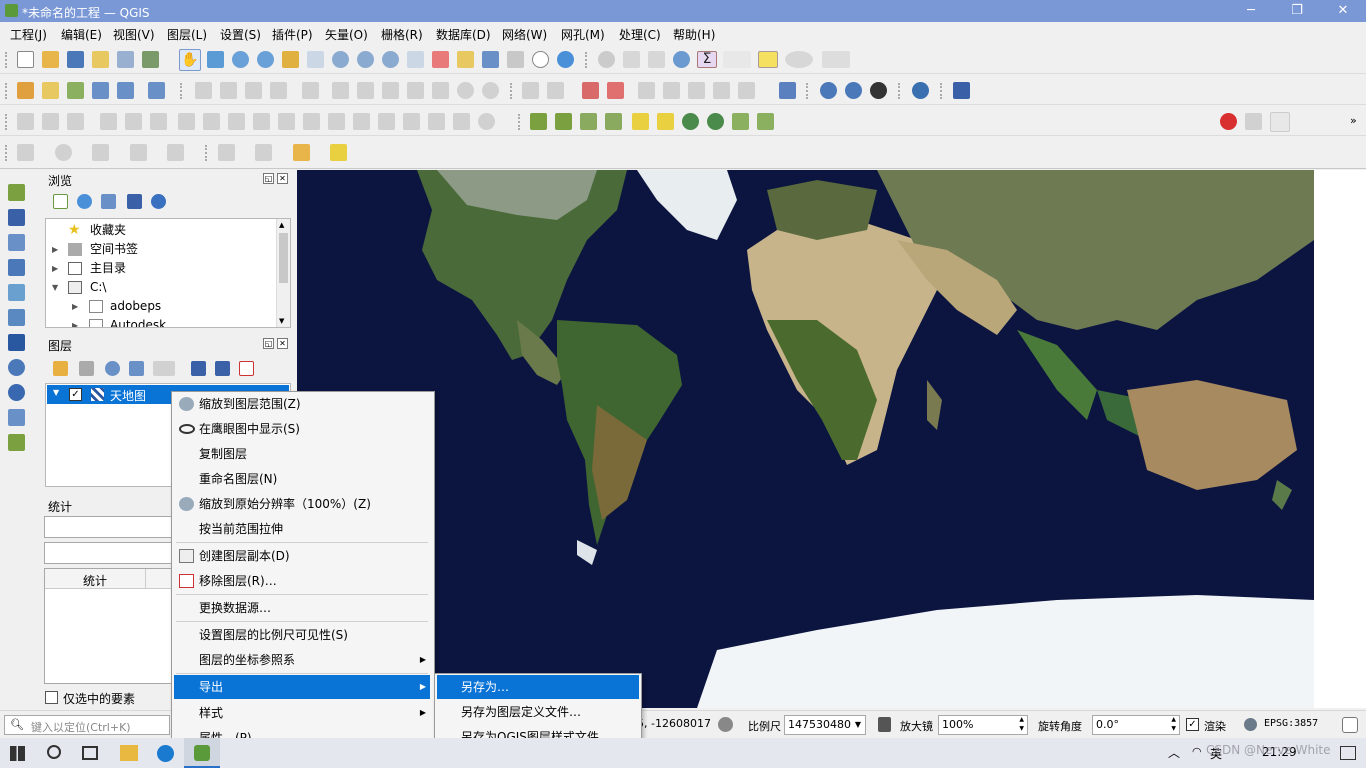 The height and width of the screenshot is (768, 1366). What do you see at coordinates (55, 249) in the screenshot?
I see `expand-arrow-icon: ▶` at bounding box center [55, 249].